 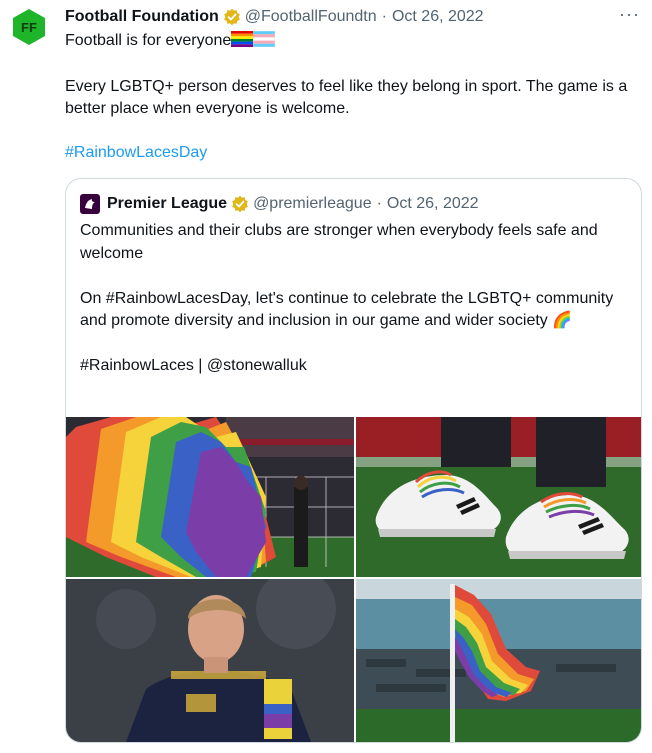 I want to click on quoted-tweet-date: Oct 26, 2022, so click(x=433, y=204).